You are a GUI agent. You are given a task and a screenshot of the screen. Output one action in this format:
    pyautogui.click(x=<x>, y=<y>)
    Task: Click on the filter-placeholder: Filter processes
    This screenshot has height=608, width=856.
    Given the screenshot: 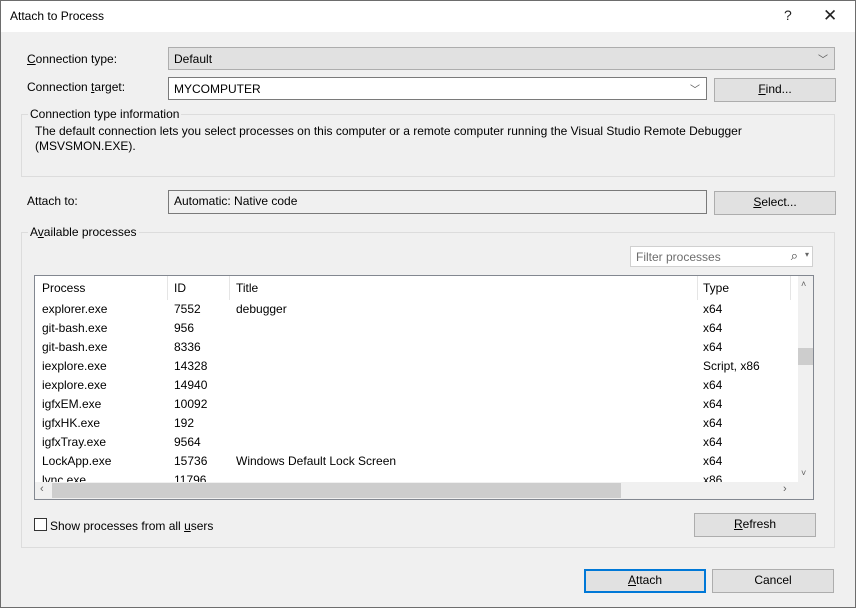 What is the action you would take?
    pyautogui.click(x=678, y=257)
    